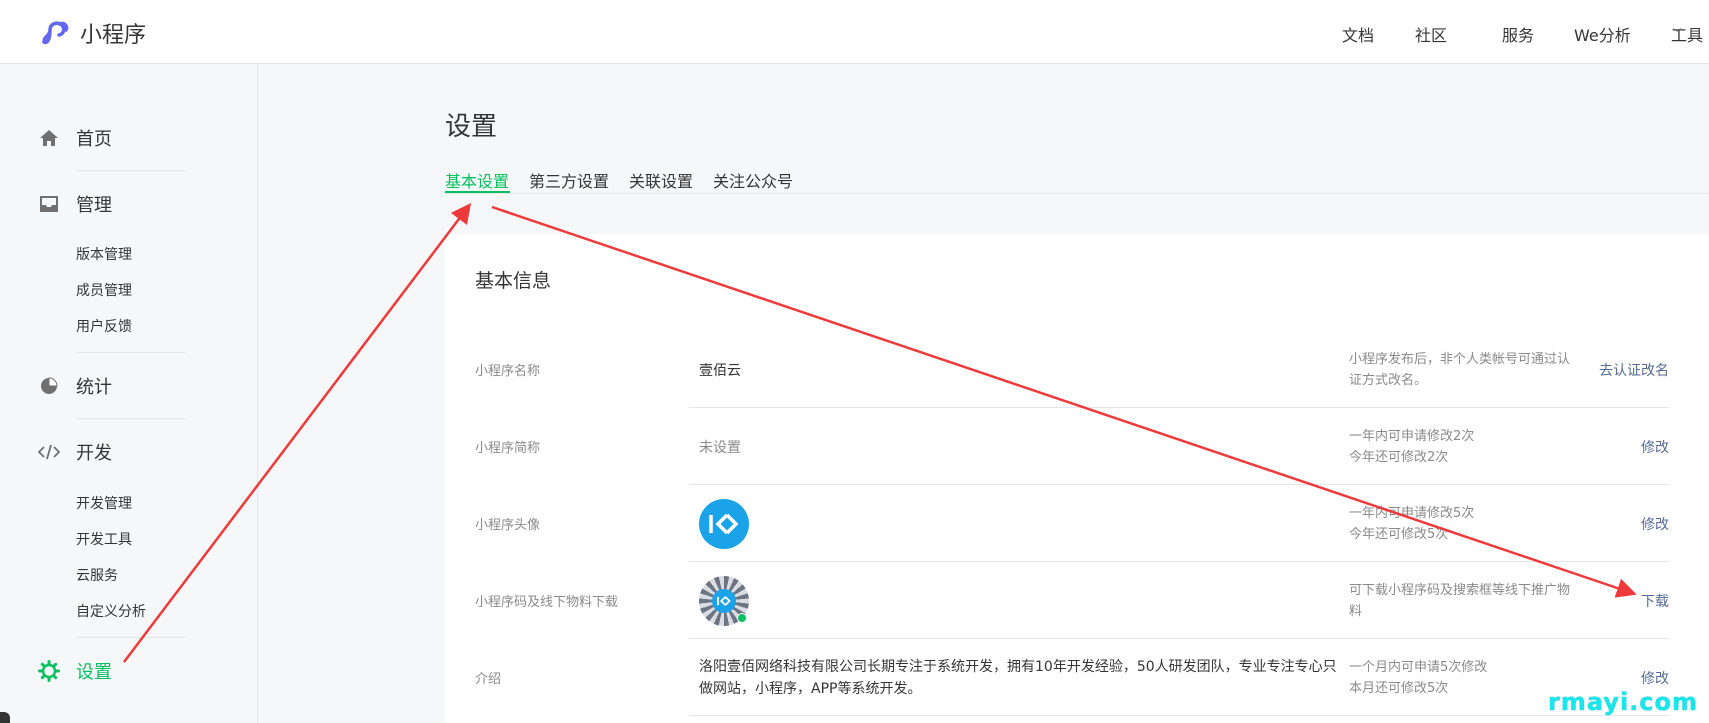 The image size is (1709, 723). What do you see at coordinates (1077, 193) in the screenshot?
I see `tabs-divider` at bounding box center [1077, 193].